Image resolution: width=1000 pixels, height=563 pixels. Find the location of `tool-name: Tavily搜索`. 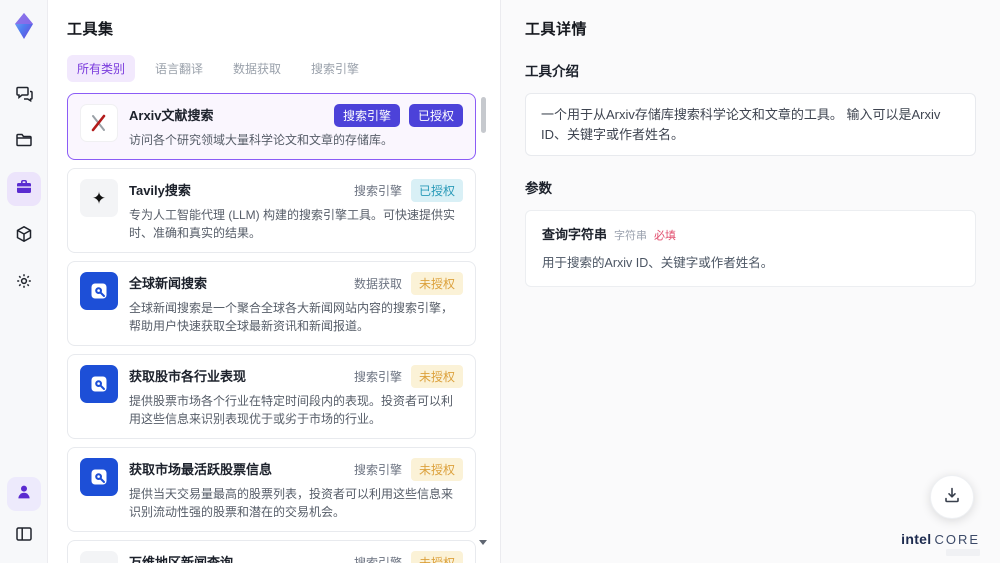

tool-name: Tavily搜索 is located at coordinates (160, 190).